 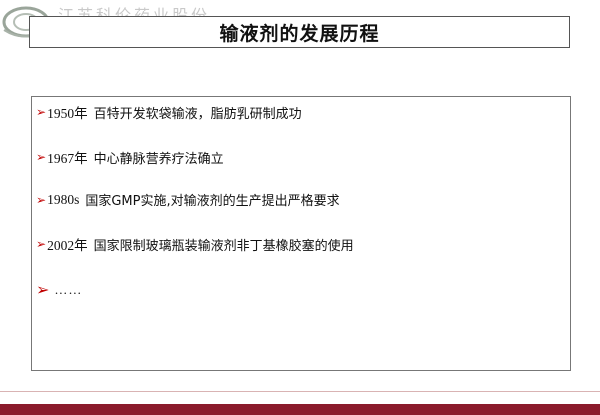 I want to click on item-text: 国家限制玻璃瓶装输液剂非丁基橡胶塞的使用, so click(x=223, y=246).